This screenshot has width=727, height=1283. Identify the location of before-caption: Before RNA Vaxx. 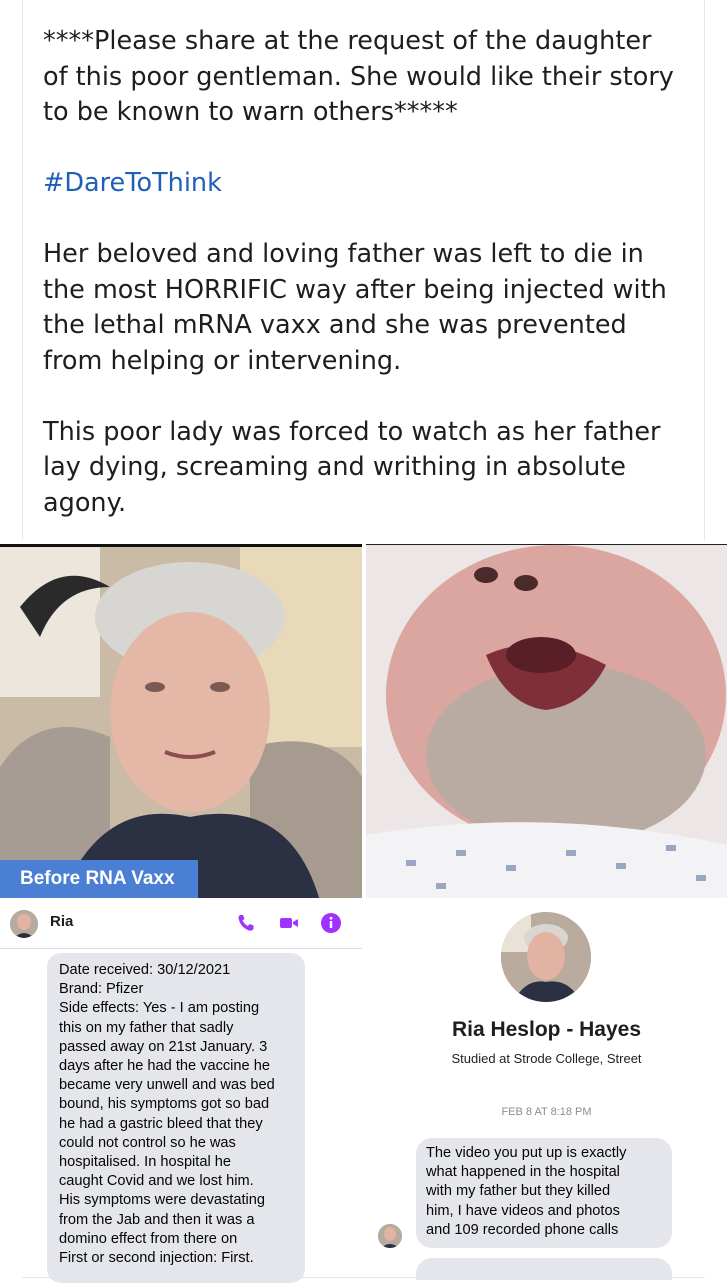
(99, 879).